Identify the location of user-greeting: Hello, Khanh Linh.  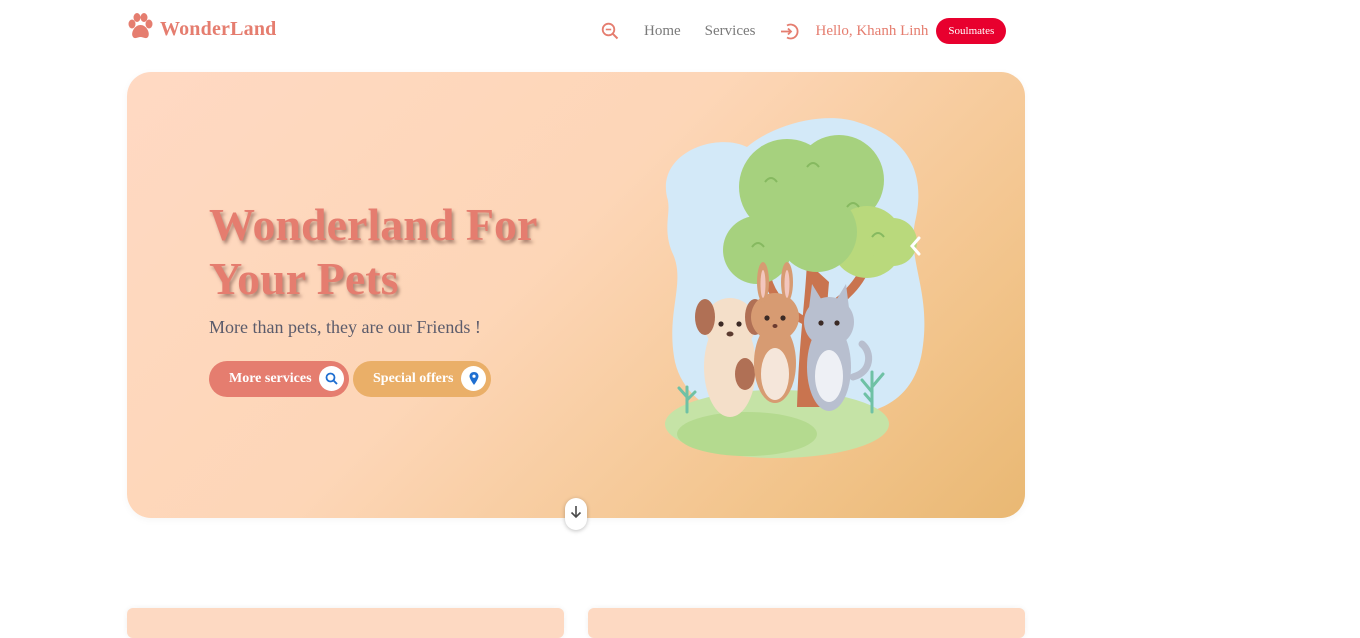
(872, 31).